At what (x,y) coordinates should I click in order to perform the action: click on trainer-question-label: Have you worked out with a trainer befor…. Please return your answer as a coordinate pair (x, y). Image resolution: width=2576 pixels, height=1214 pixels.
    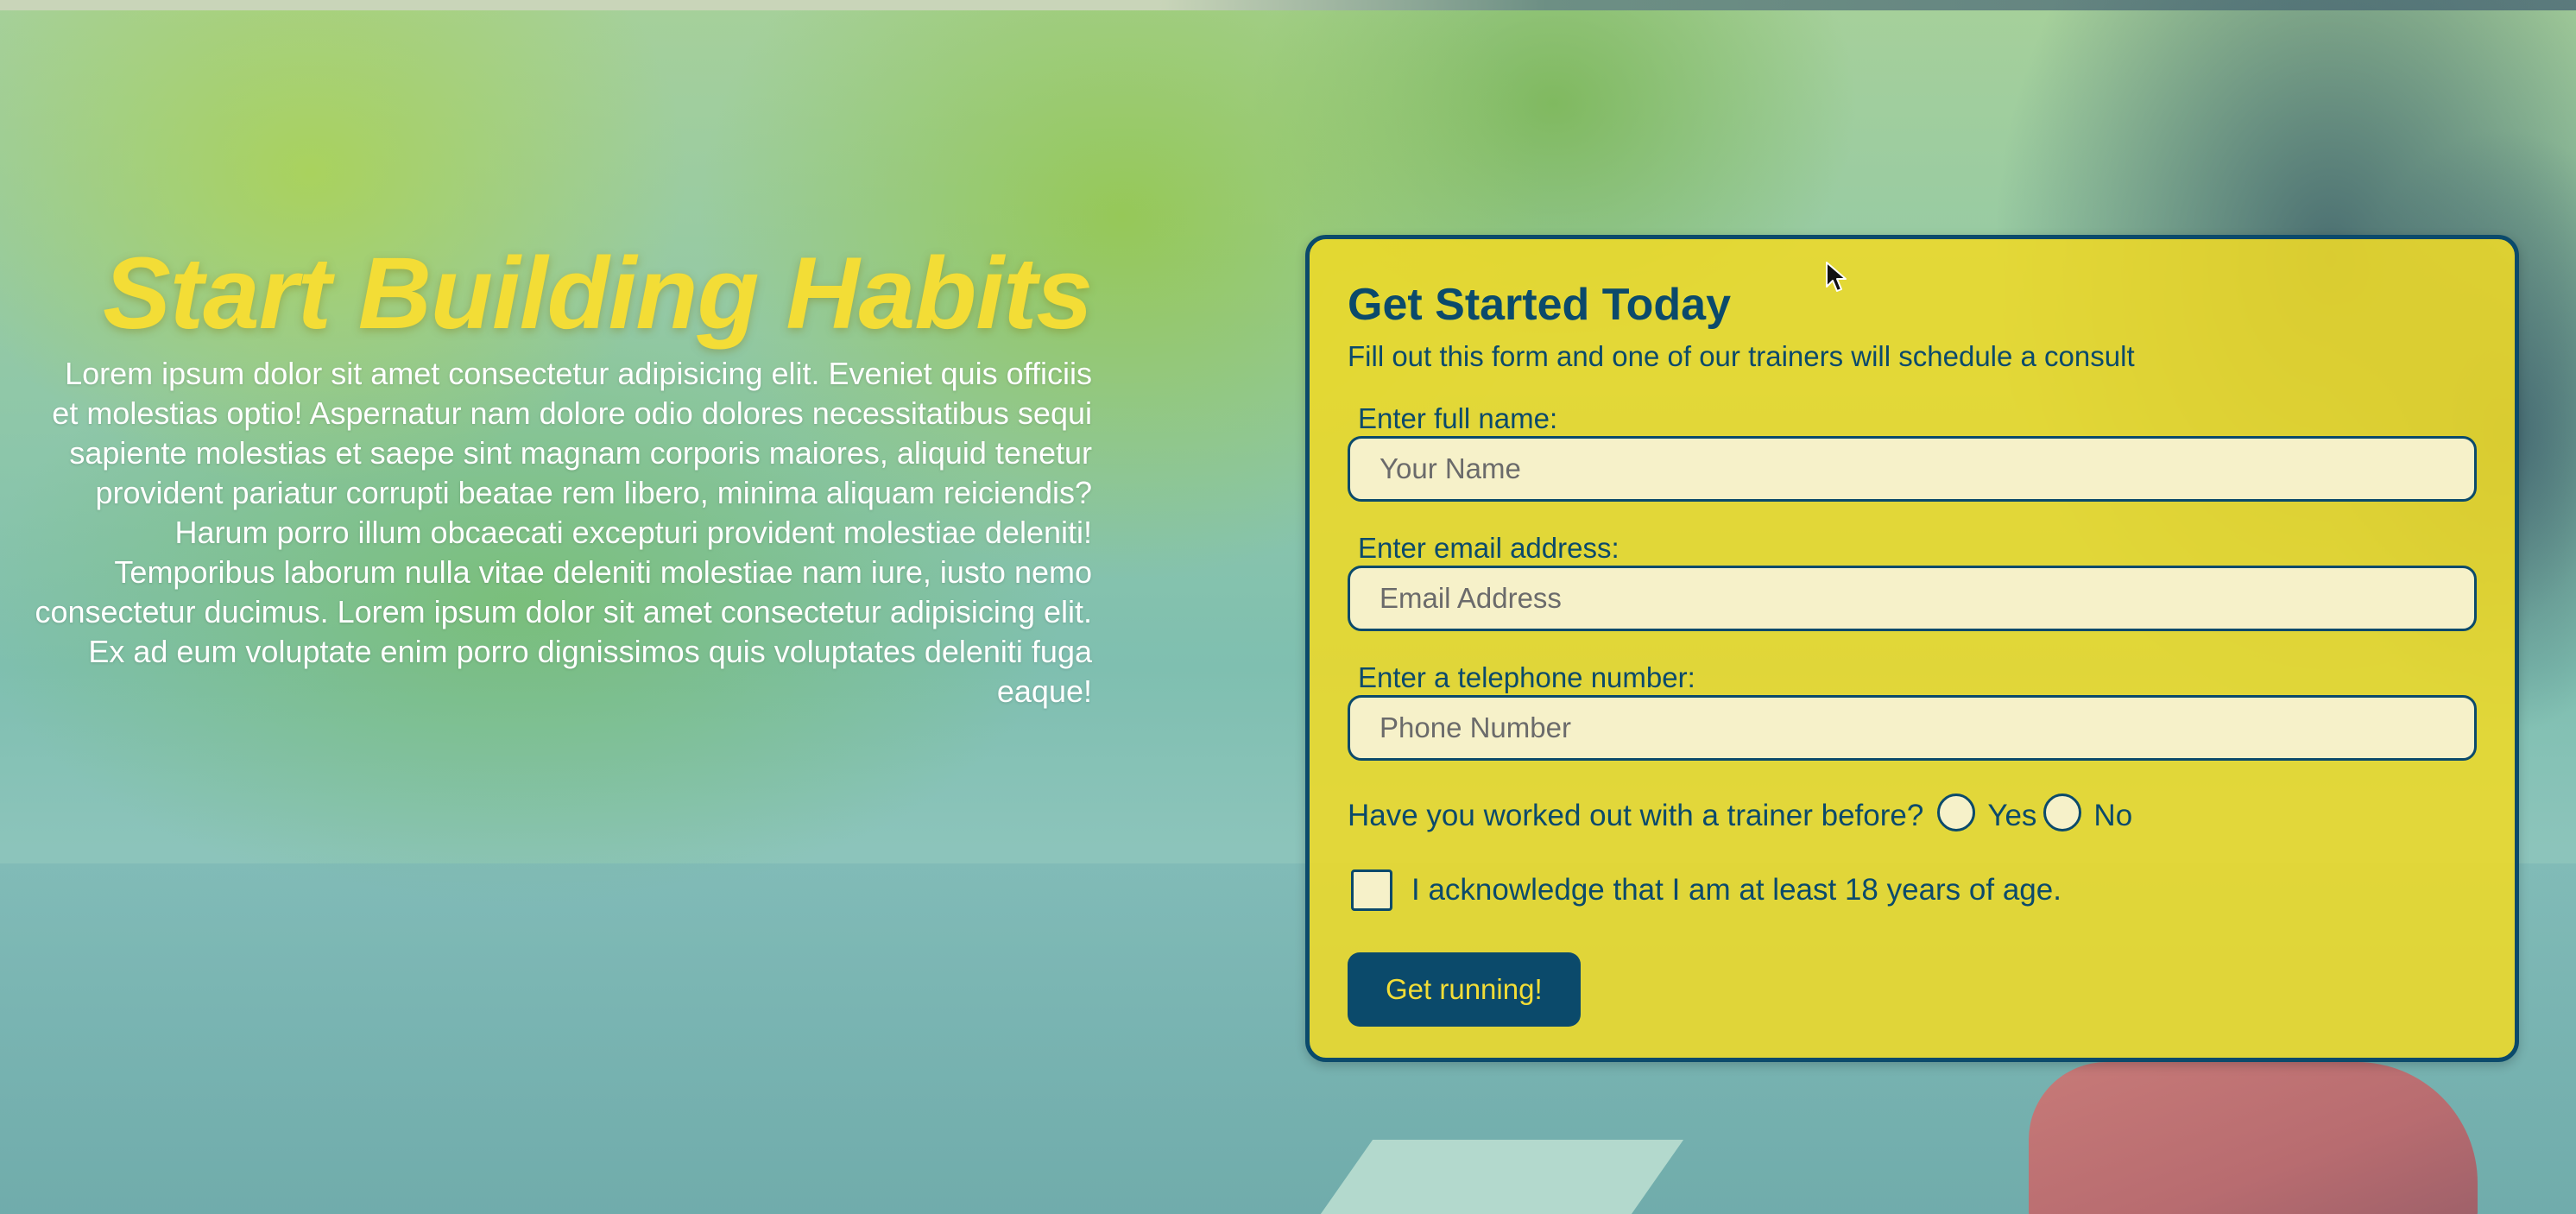
    Looking at the image, I should click on (1636, 815).